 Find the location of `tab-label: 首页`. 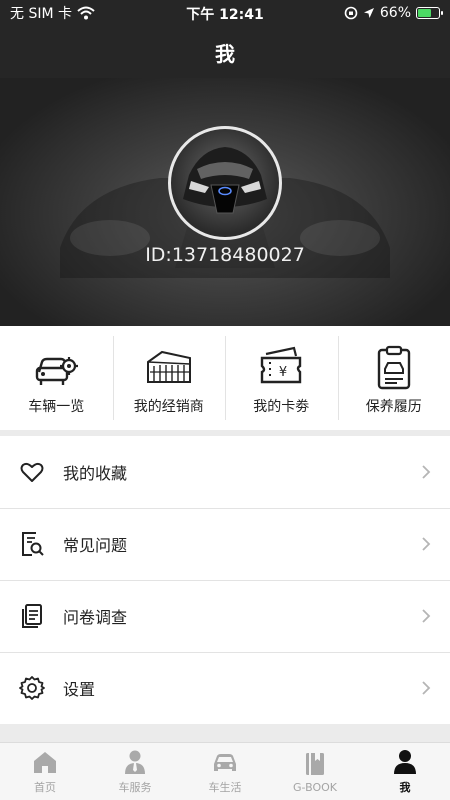

tab-label: 首页 is located at coordinates (45, 787).